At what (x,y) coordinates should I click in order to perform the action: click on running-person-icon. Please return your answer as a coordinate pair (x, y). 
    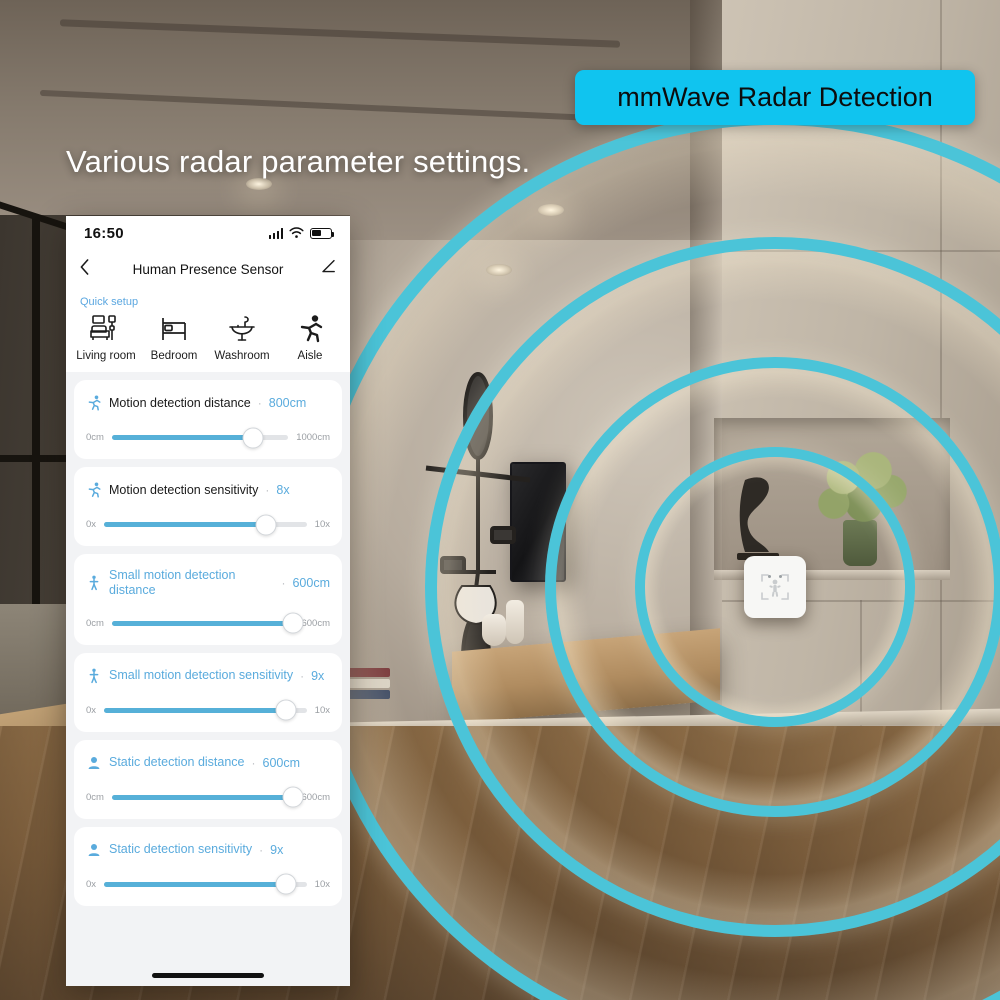
    Looking at the image, I should click on (94, 403).